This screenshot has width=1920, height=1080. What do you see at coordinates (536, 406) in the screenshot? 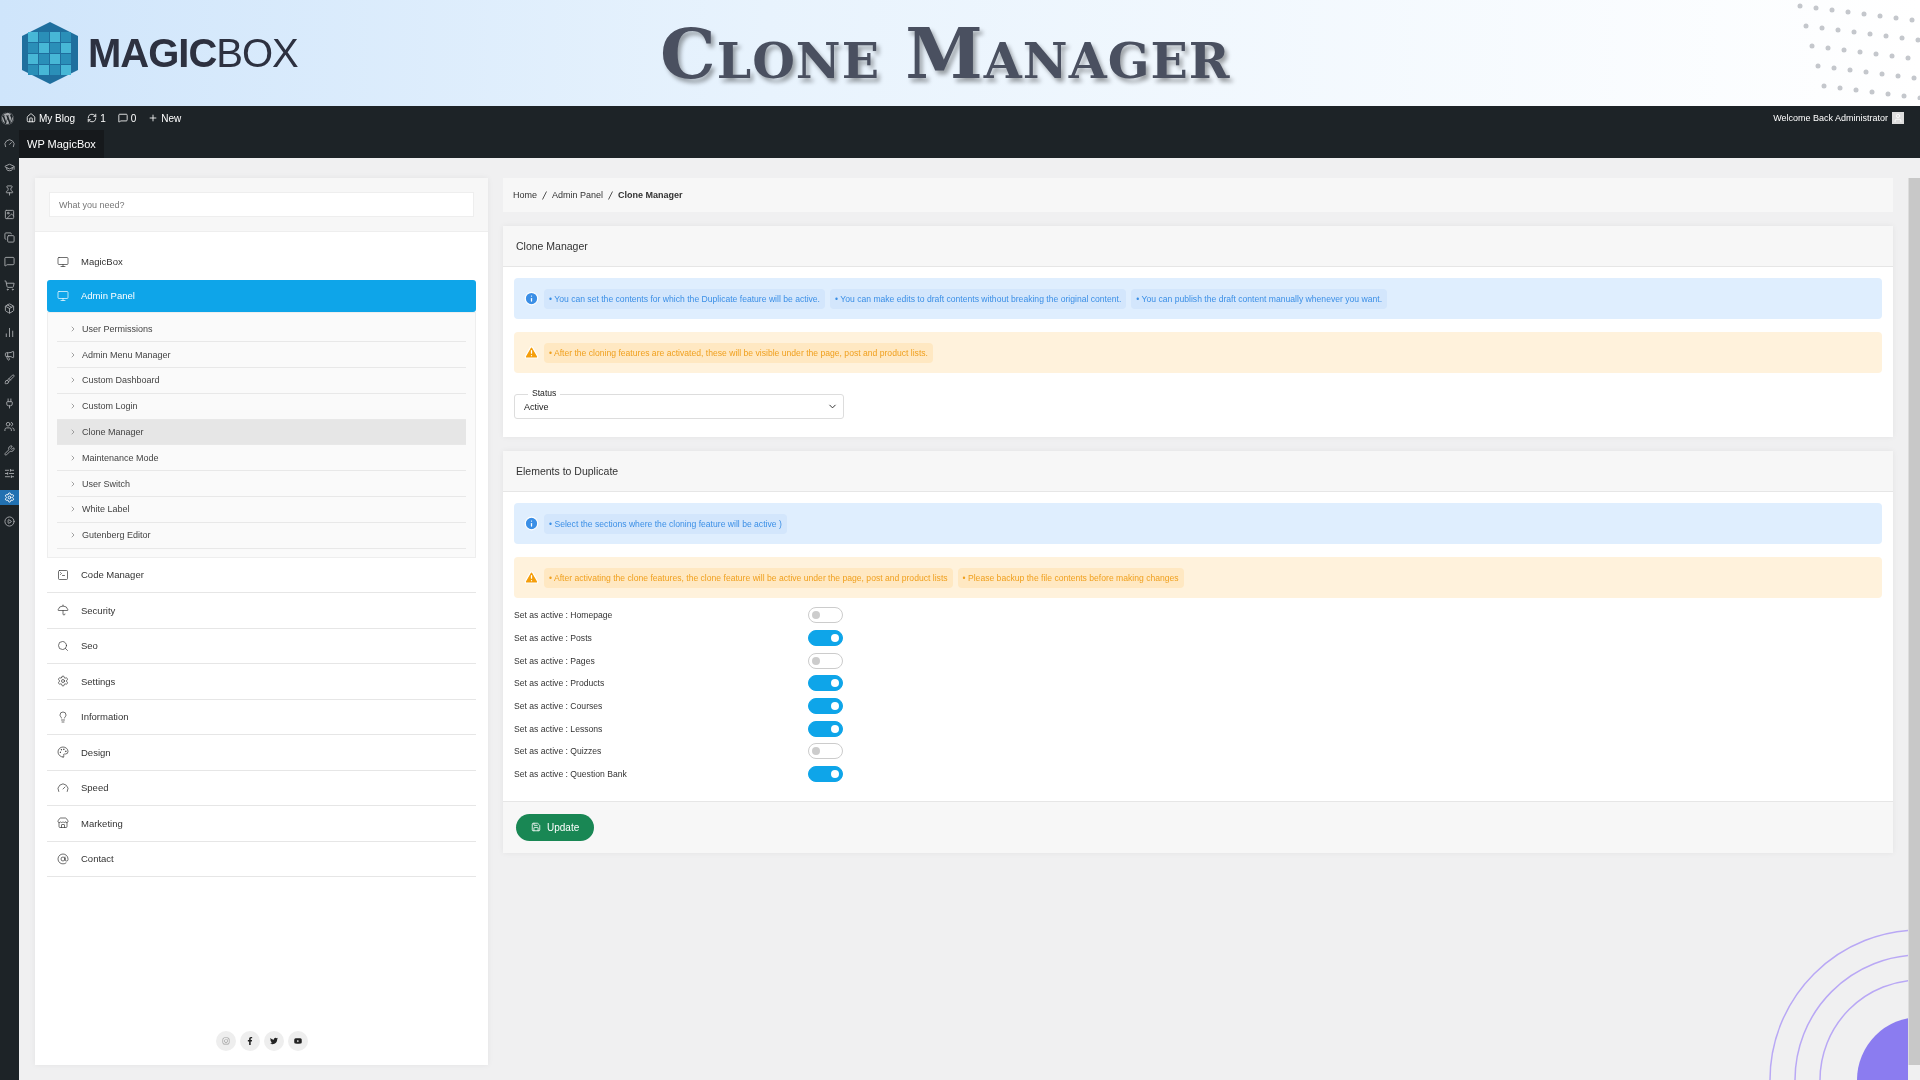
I see `select-value: Active` at bounding box center [536, 406].